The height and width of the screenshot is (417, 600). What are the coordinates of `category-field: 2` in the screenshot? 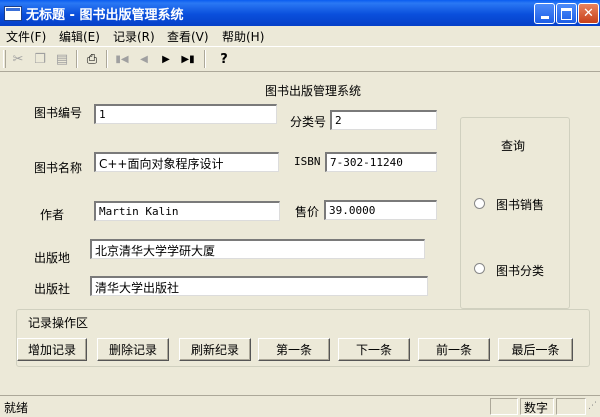 It's located at (383, 120).